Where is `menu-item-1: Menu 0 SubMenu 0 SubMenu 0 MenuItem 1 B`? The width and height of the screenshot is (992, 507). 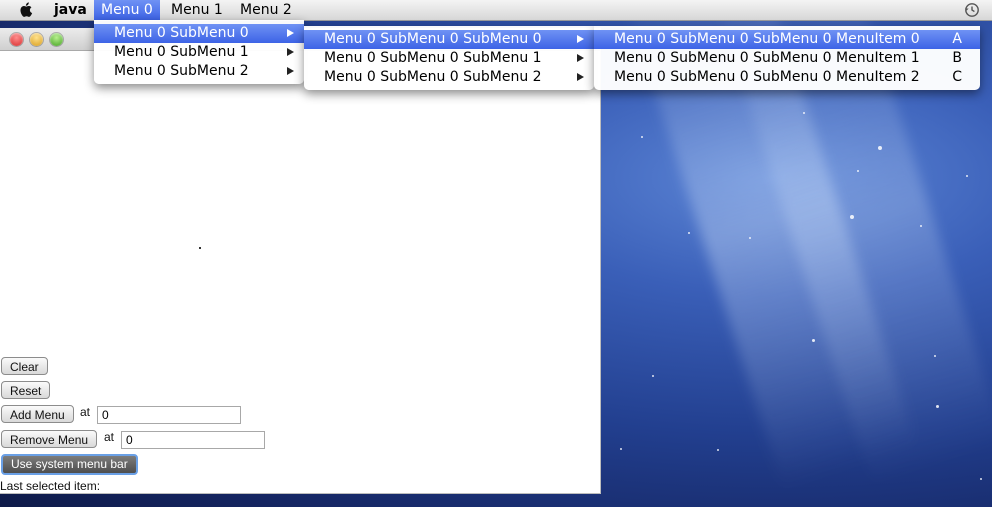 menu-item-1: Menu 0 SubMenu 0 SubMenu 0 MenuItem 1 B is located at coordinates (787, 58).